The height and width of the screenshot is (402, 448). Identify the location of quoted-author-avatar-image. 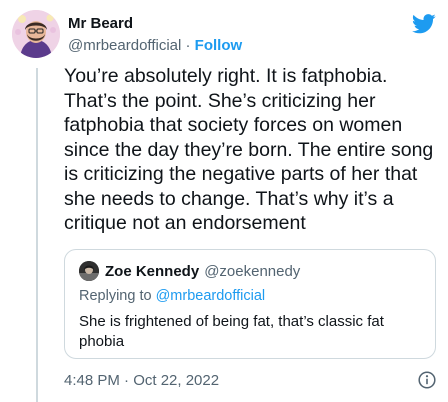
(89, 271).